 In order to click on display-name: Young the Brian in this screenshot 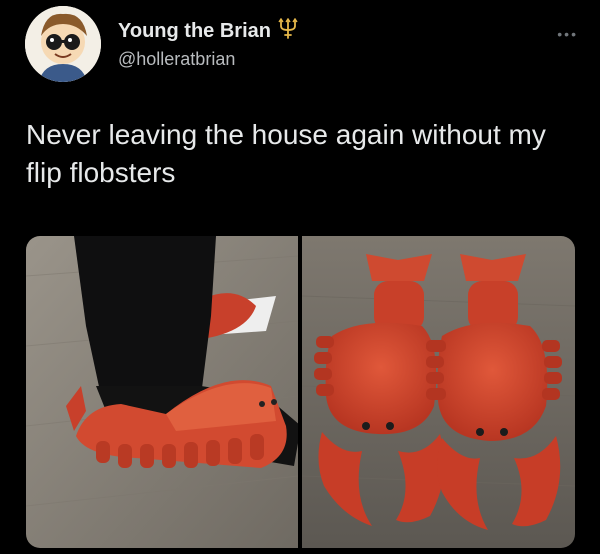, I will do `click(194, 31)`.